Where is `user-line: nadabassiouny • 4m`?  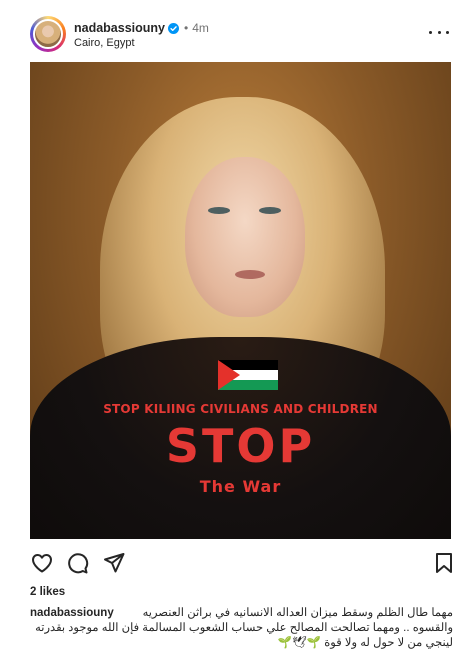 user-line: nadabassiouny • 4m is located at coordinates (141, 28).